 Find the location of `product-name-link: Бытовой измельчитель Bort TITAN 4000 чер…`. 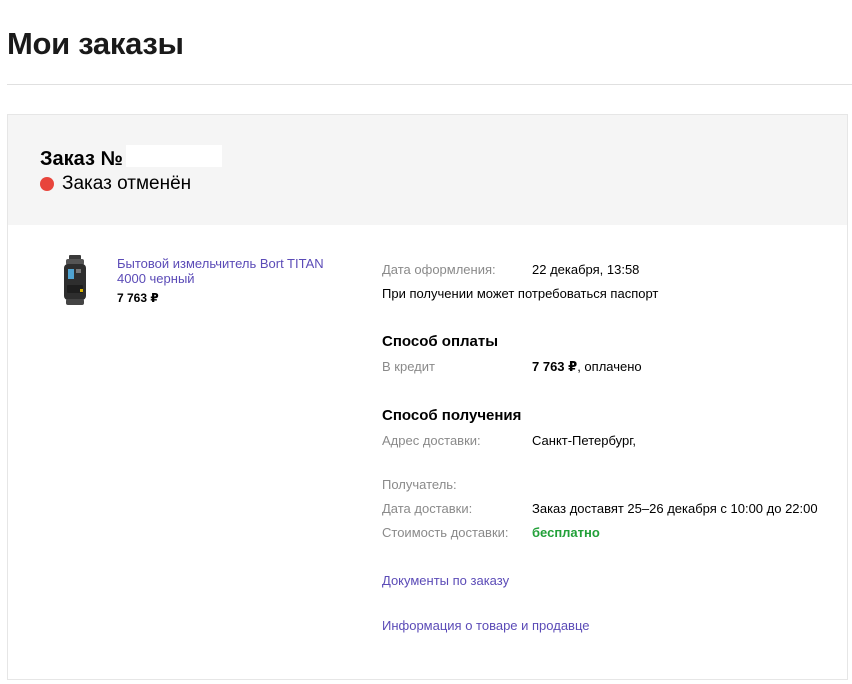

product-name-link: Бытовой измельчитель Bort TITAN 4000 чер… is located at coordinates (229, 271).